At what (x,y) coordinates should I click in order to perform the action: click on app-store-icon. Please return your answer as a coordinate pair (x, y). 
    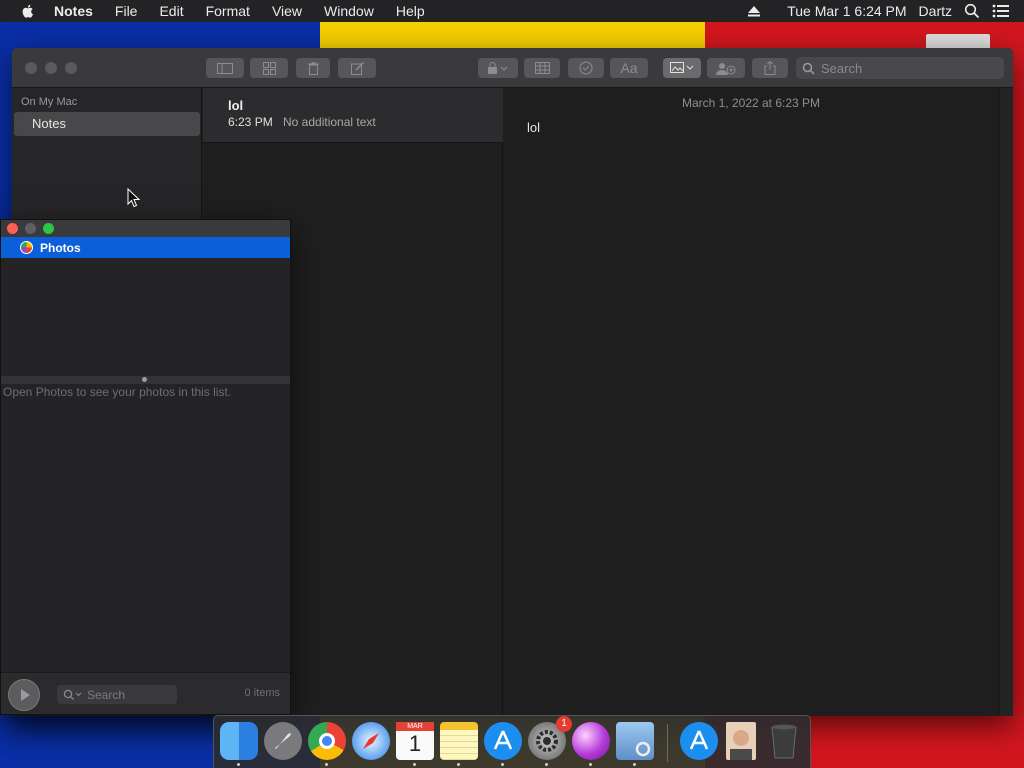
    Looking at the image, I should click on (503, 741).